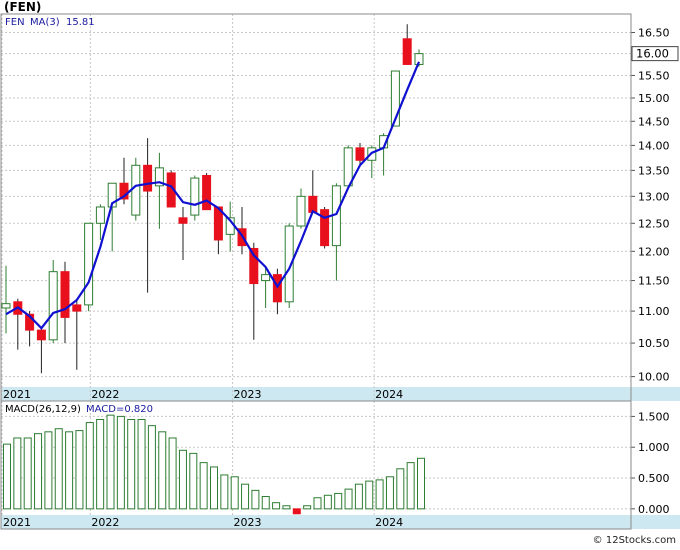 This screenshot has width=680, height=550. Describe the element at coordinates (654, 343) in the screenshot. I see `price-tick-label: 10.50` at that location.